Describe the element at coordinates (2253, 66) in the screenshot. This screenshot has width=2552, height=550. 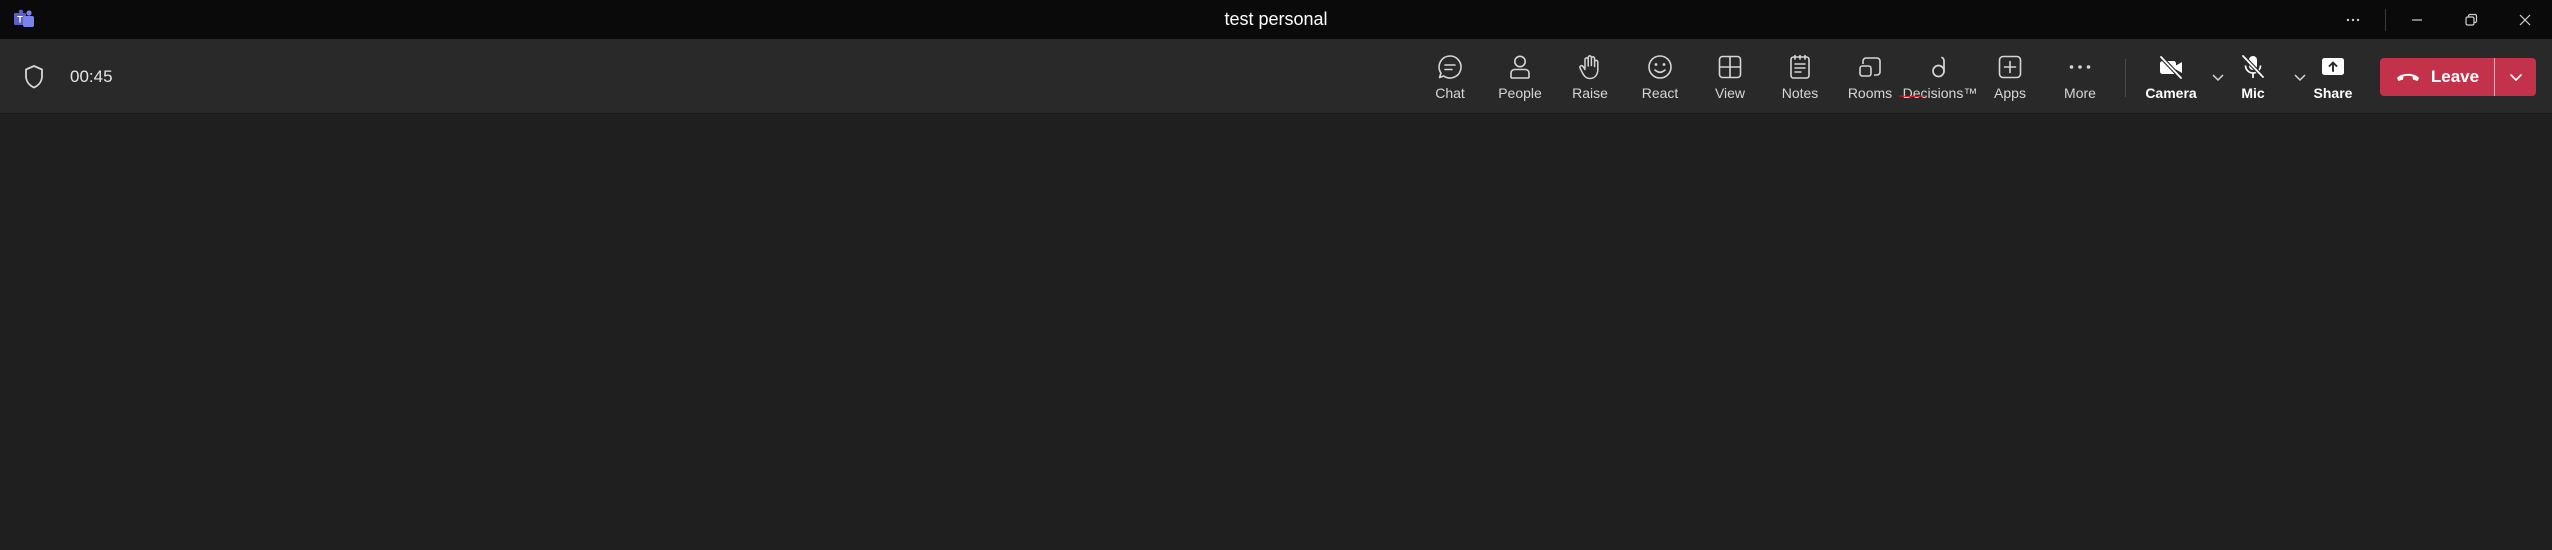
I see `mic-off-icon` at that location.